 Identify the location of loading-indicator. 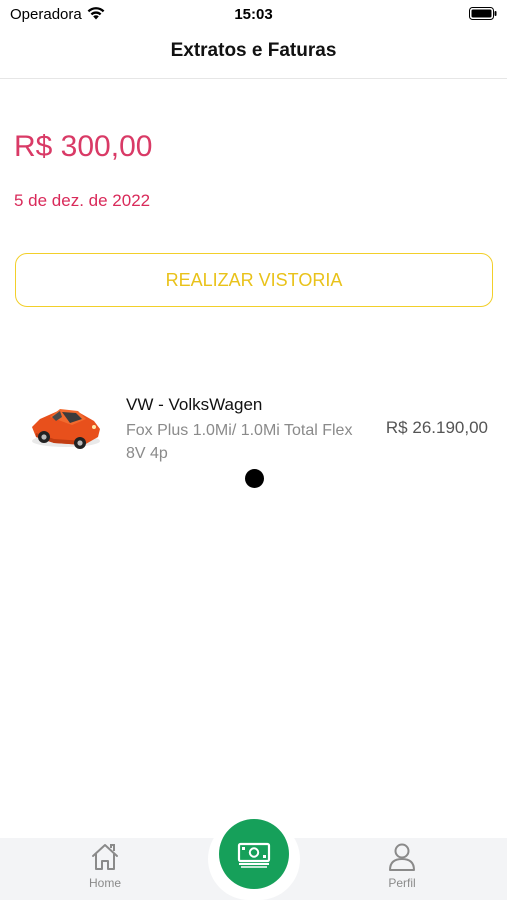
(254, 478).